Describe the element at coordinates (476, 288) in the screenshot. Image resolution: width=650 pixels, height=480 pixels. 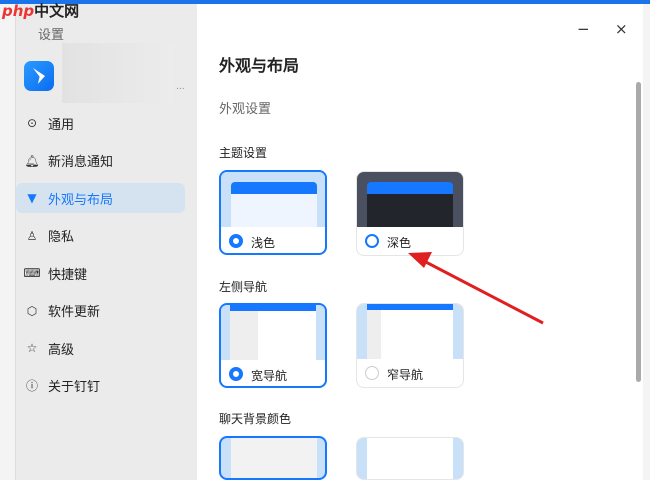
I see `red-annotation-arrow` at that location.